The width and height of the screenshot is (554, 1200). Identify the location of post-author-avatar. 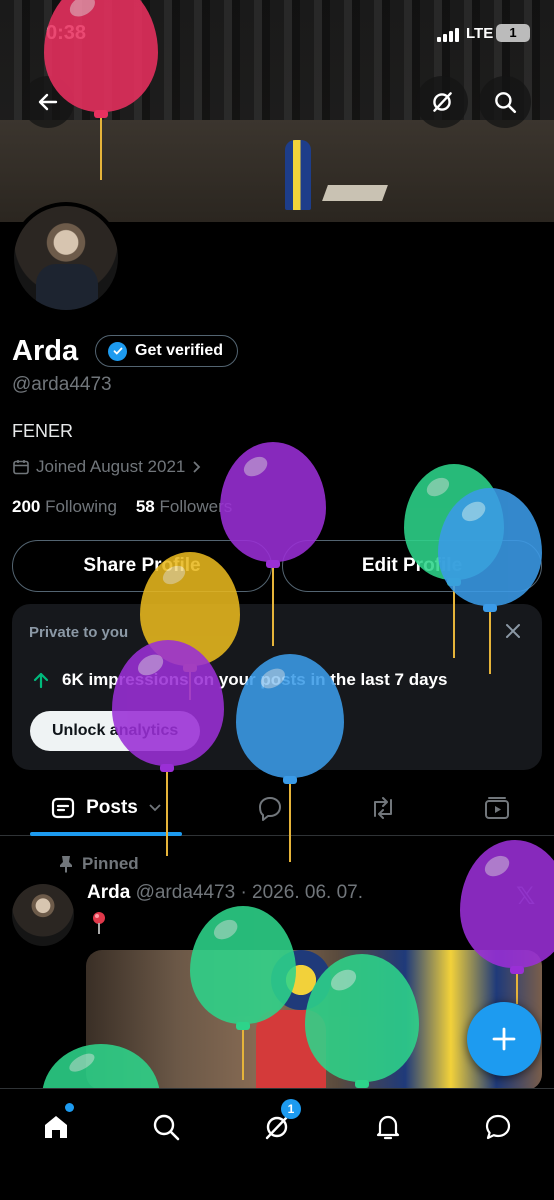
(43, 915).